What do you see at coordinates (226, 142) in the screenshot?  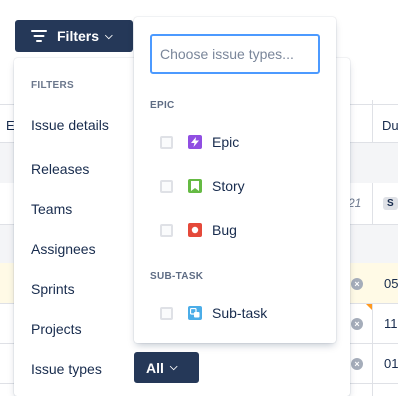 I see `option-label: Epic` at bounding box center [226, 142].